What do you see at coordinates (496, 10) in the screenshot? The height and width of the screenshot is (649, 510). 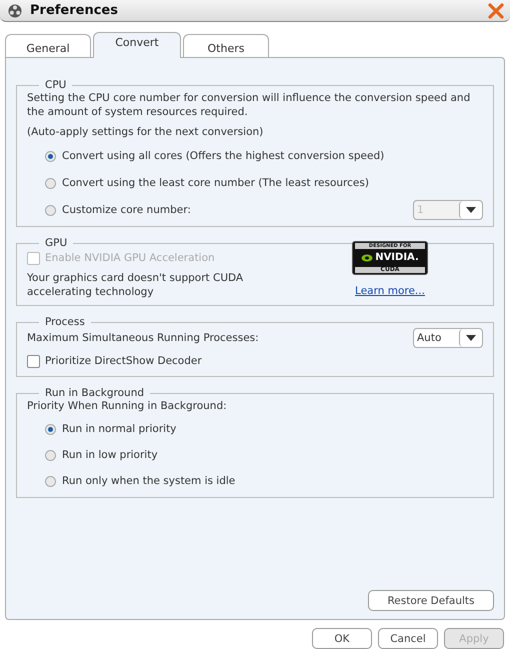 I see `close-icon` at bounding box center [496, 10].